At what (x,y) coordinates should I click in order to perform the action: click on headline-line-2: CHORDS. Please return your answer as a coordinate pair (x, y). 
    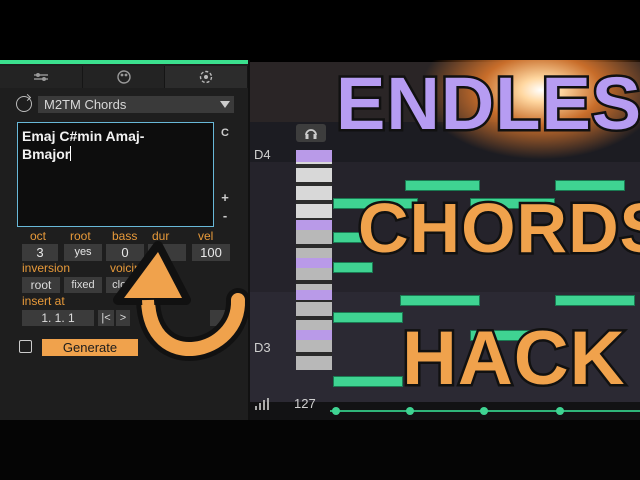
    Looking at the image, I should click on (497, 228).